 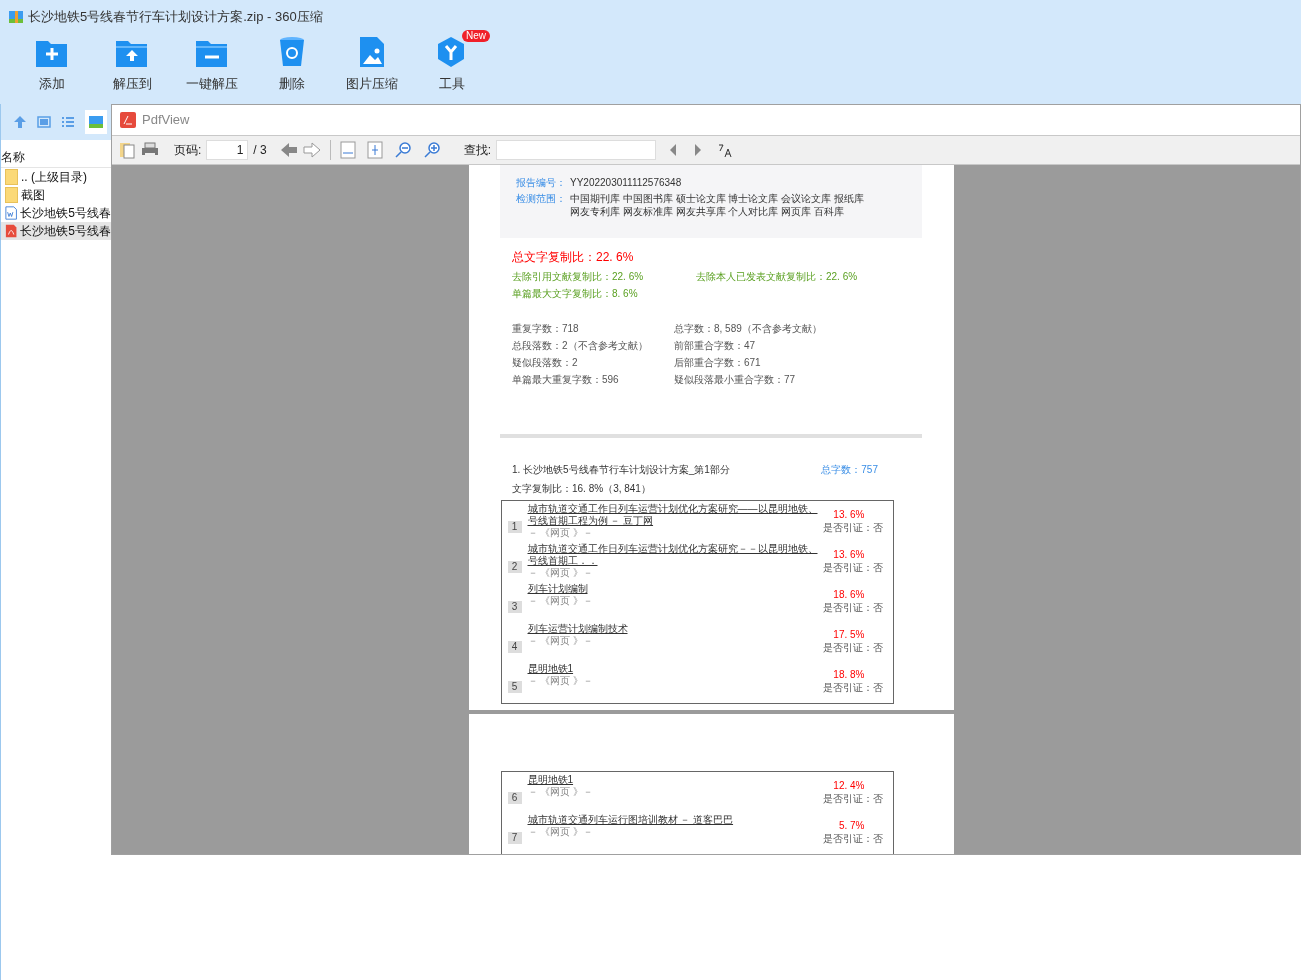 I want to click on find-label: 查找:, so click(x=477, y=150).